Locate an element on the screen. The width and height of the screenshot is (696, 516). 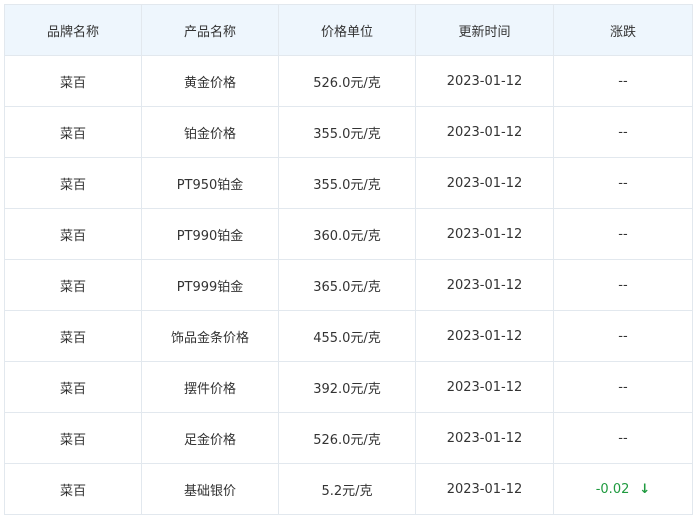
cell-change: -0.02 ↓ is located at coordinates (623, 489).